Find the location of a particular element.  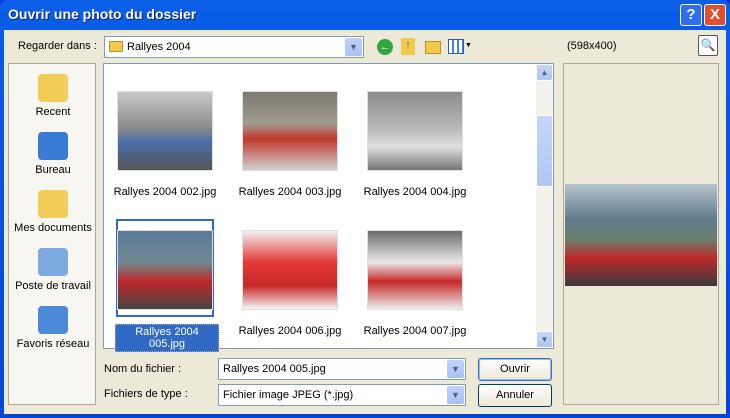

place-label: Poste de travail is located at coordinates (53, 286).